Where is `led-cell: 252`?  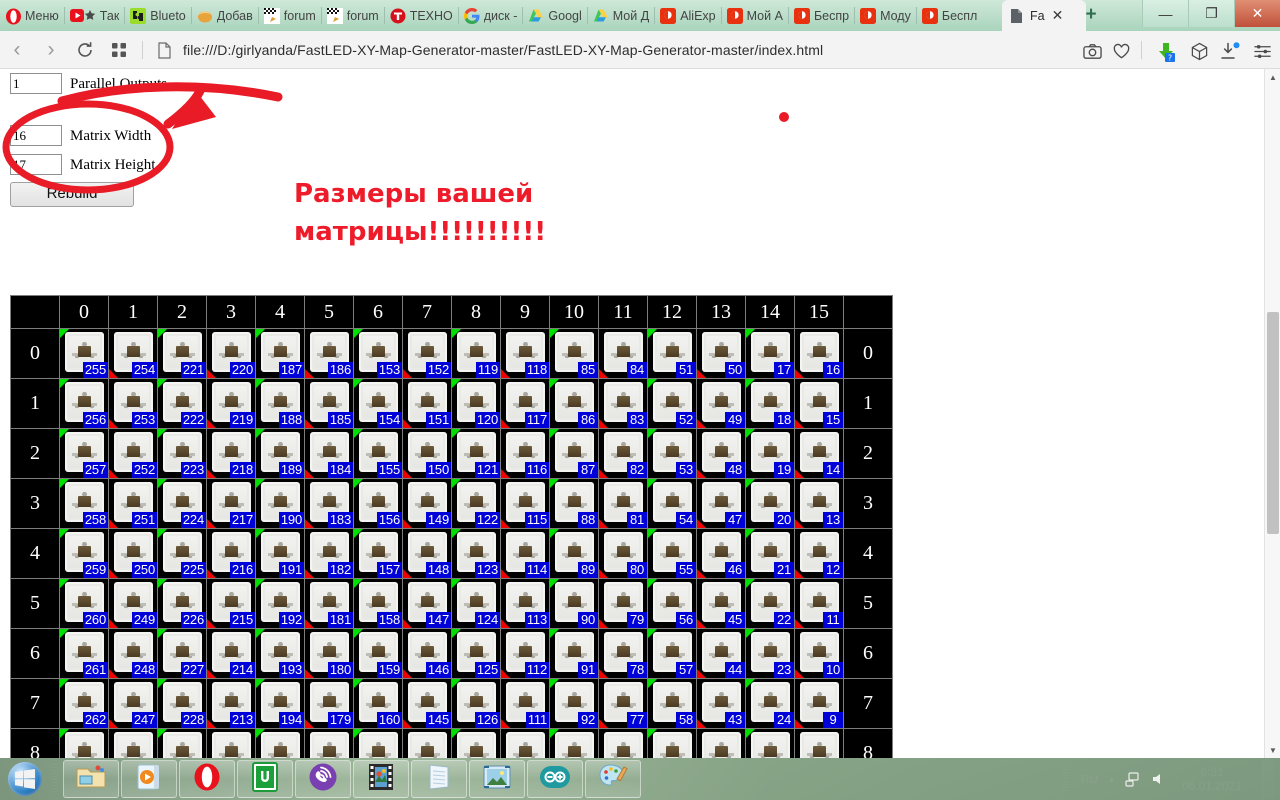
led-cell: 252 is located at coordinates (133, 453).